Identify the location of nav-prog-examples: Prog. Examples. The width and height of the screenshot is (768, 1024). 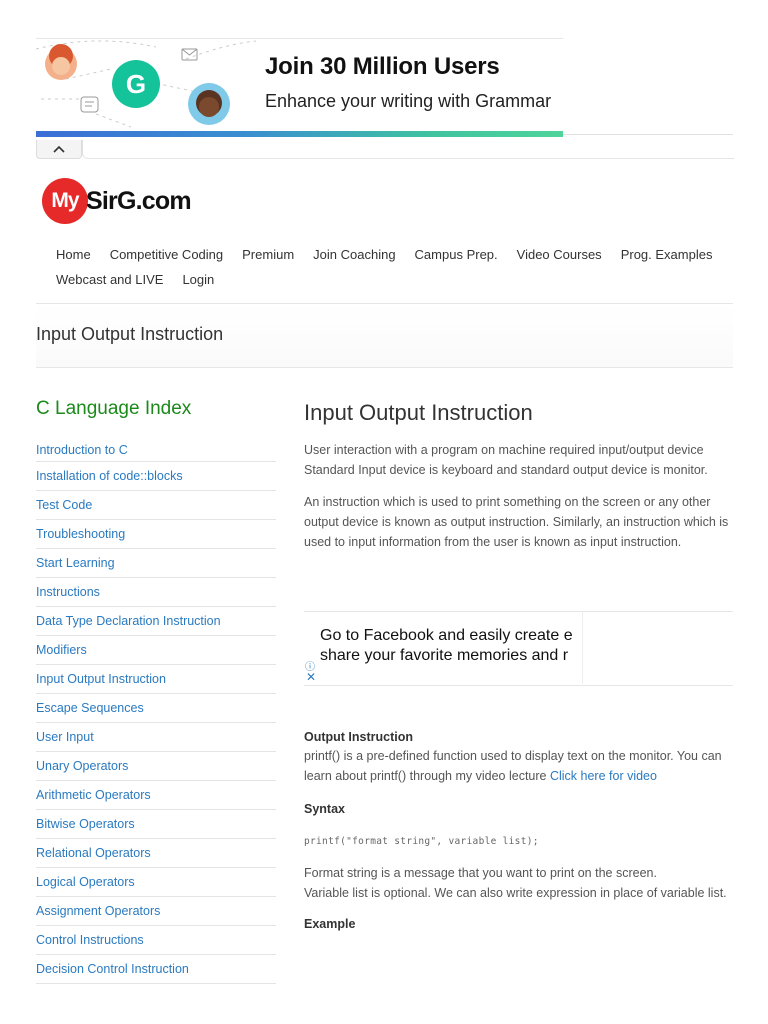
(667, 254).